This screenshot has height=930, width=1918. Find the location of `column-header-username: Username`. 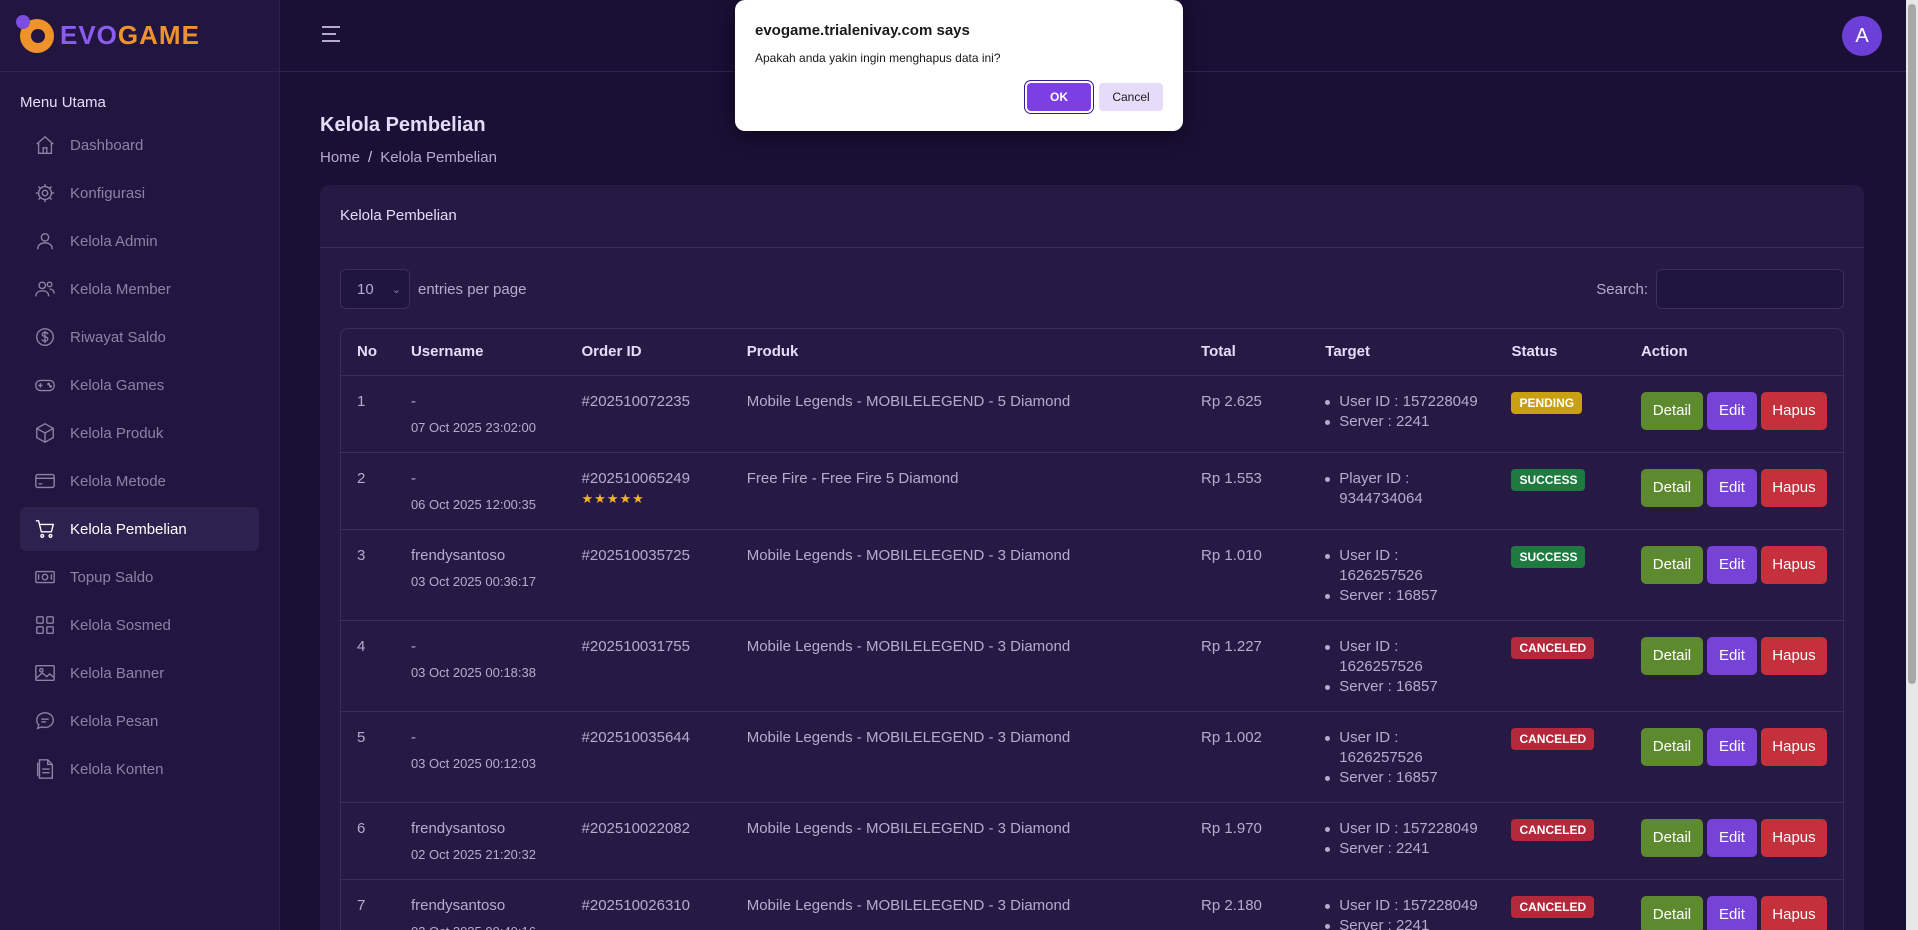

column-header-username: Username is located at coordinates (480, 352).